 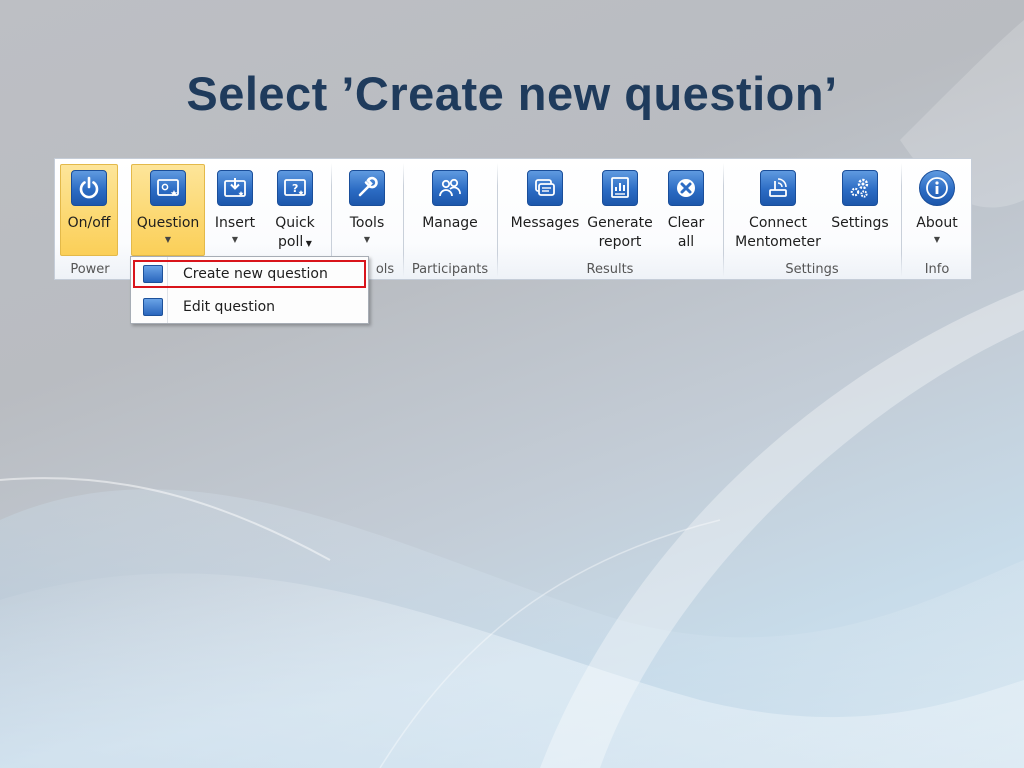 What do you see at coordinates (295, 232) in the screenshot?
I see `quick-poll-label: Quick poll ▼` at bounding box center [295, 232].